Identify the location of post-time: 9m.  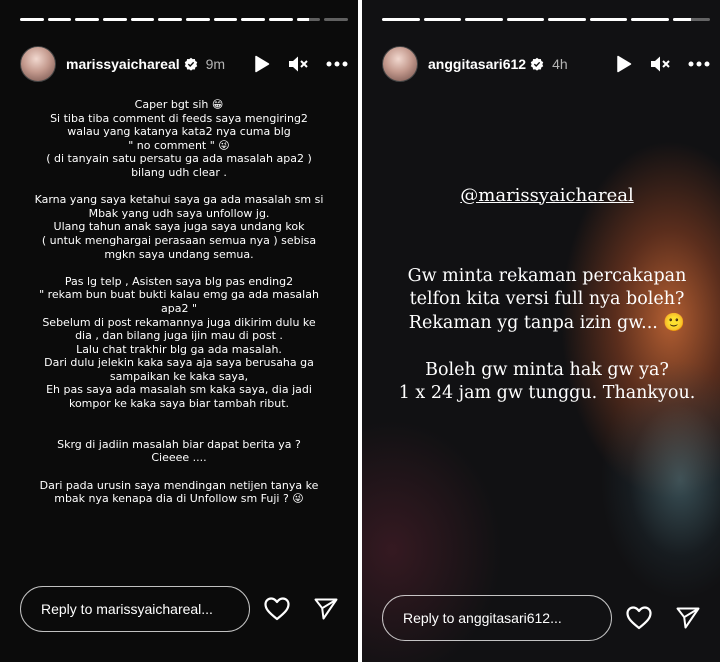
(215, 64).